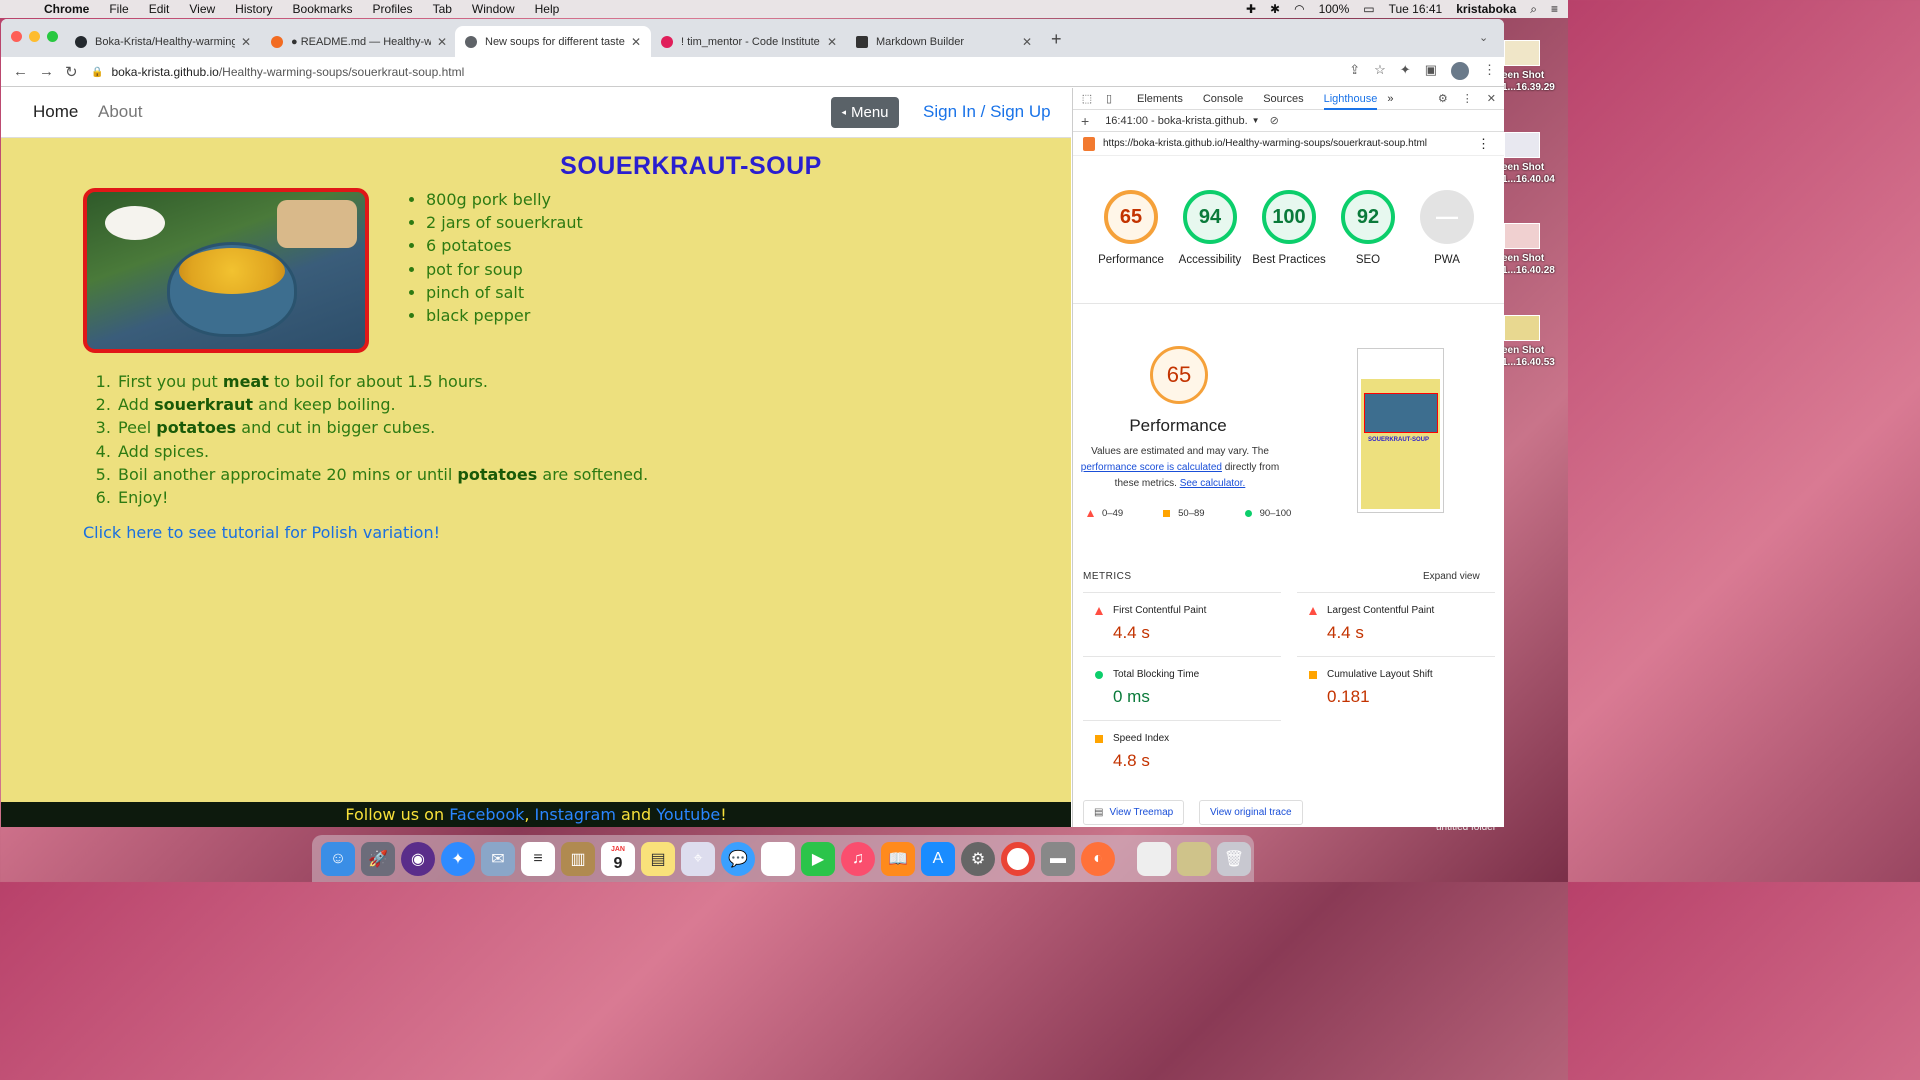 The width and height of the screenshot is (1920, 1080). What do you see at coordinates (1354, 71) in the screenshot?
I see `share-icon: ⇪` at bounding box center [1354, 71].